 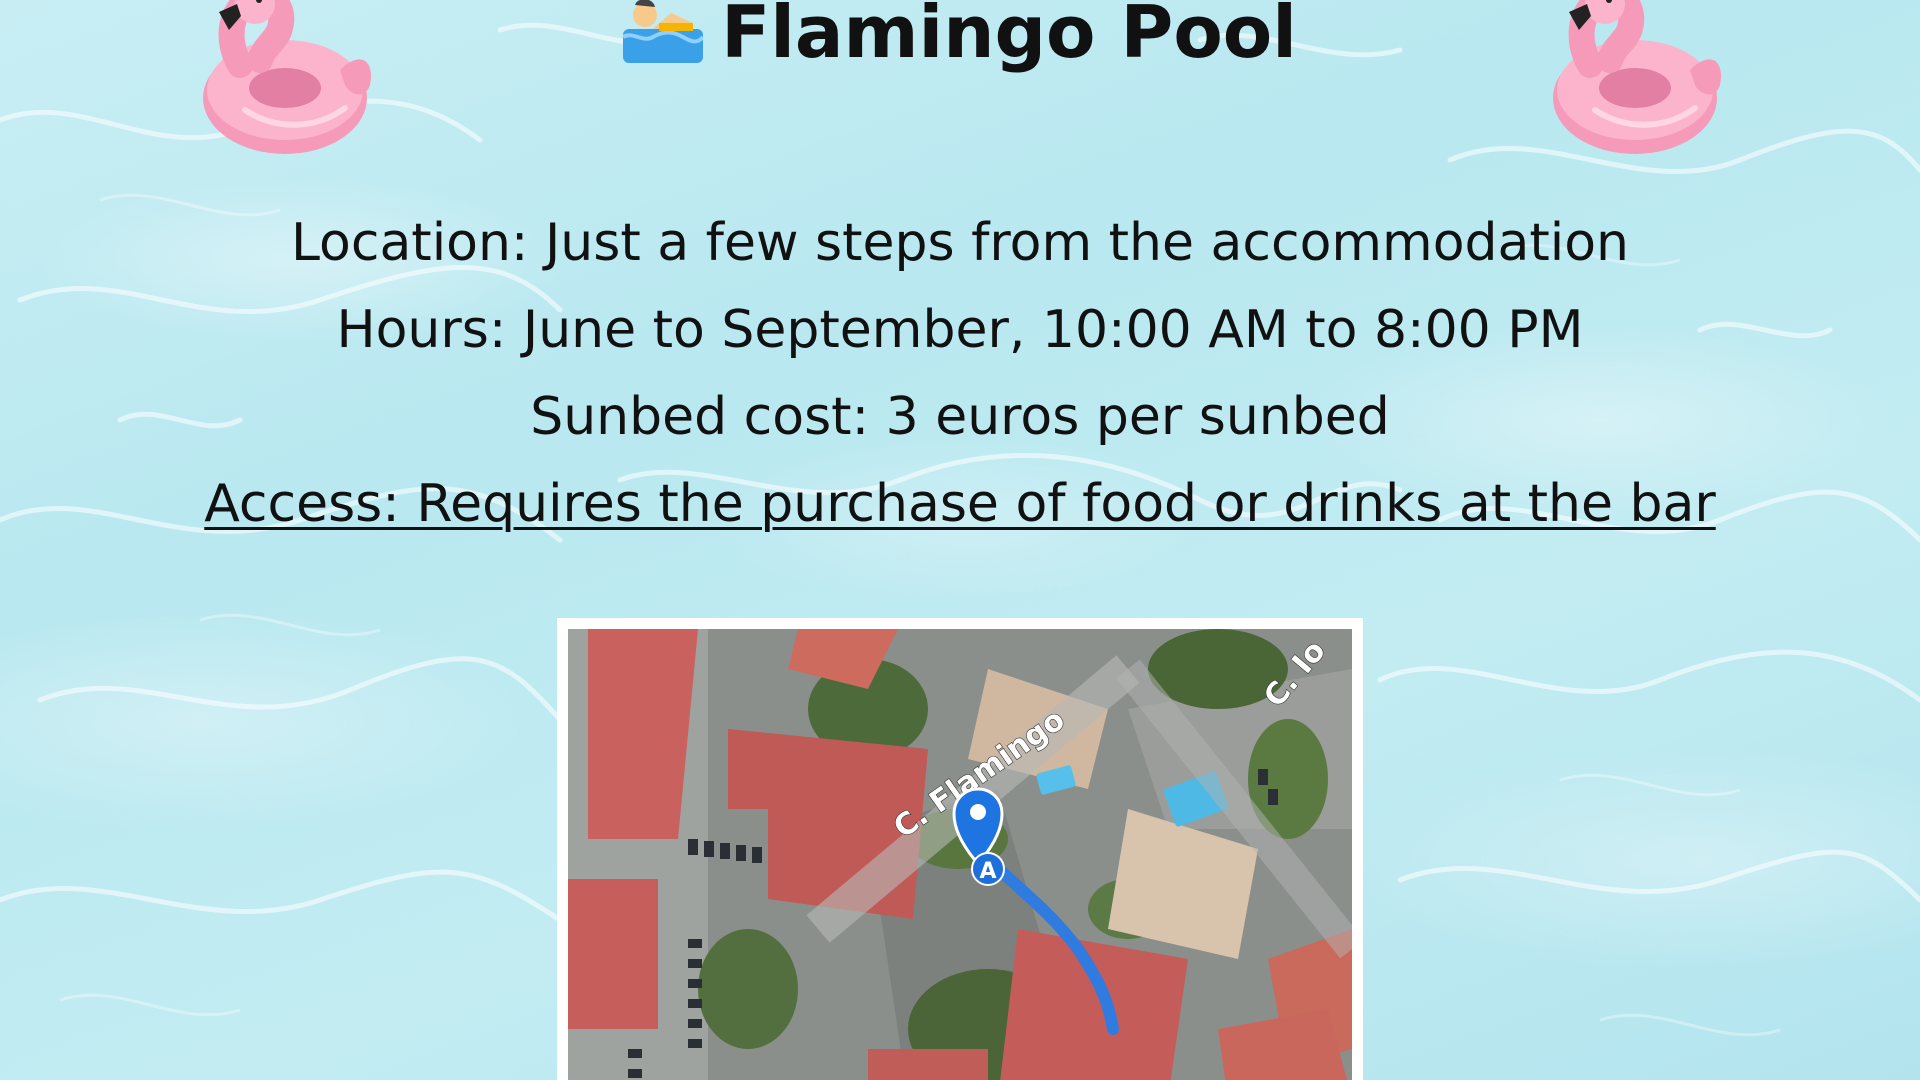 I want to click on title-text: Flamingo Pool, so click(x=1009, y=37).